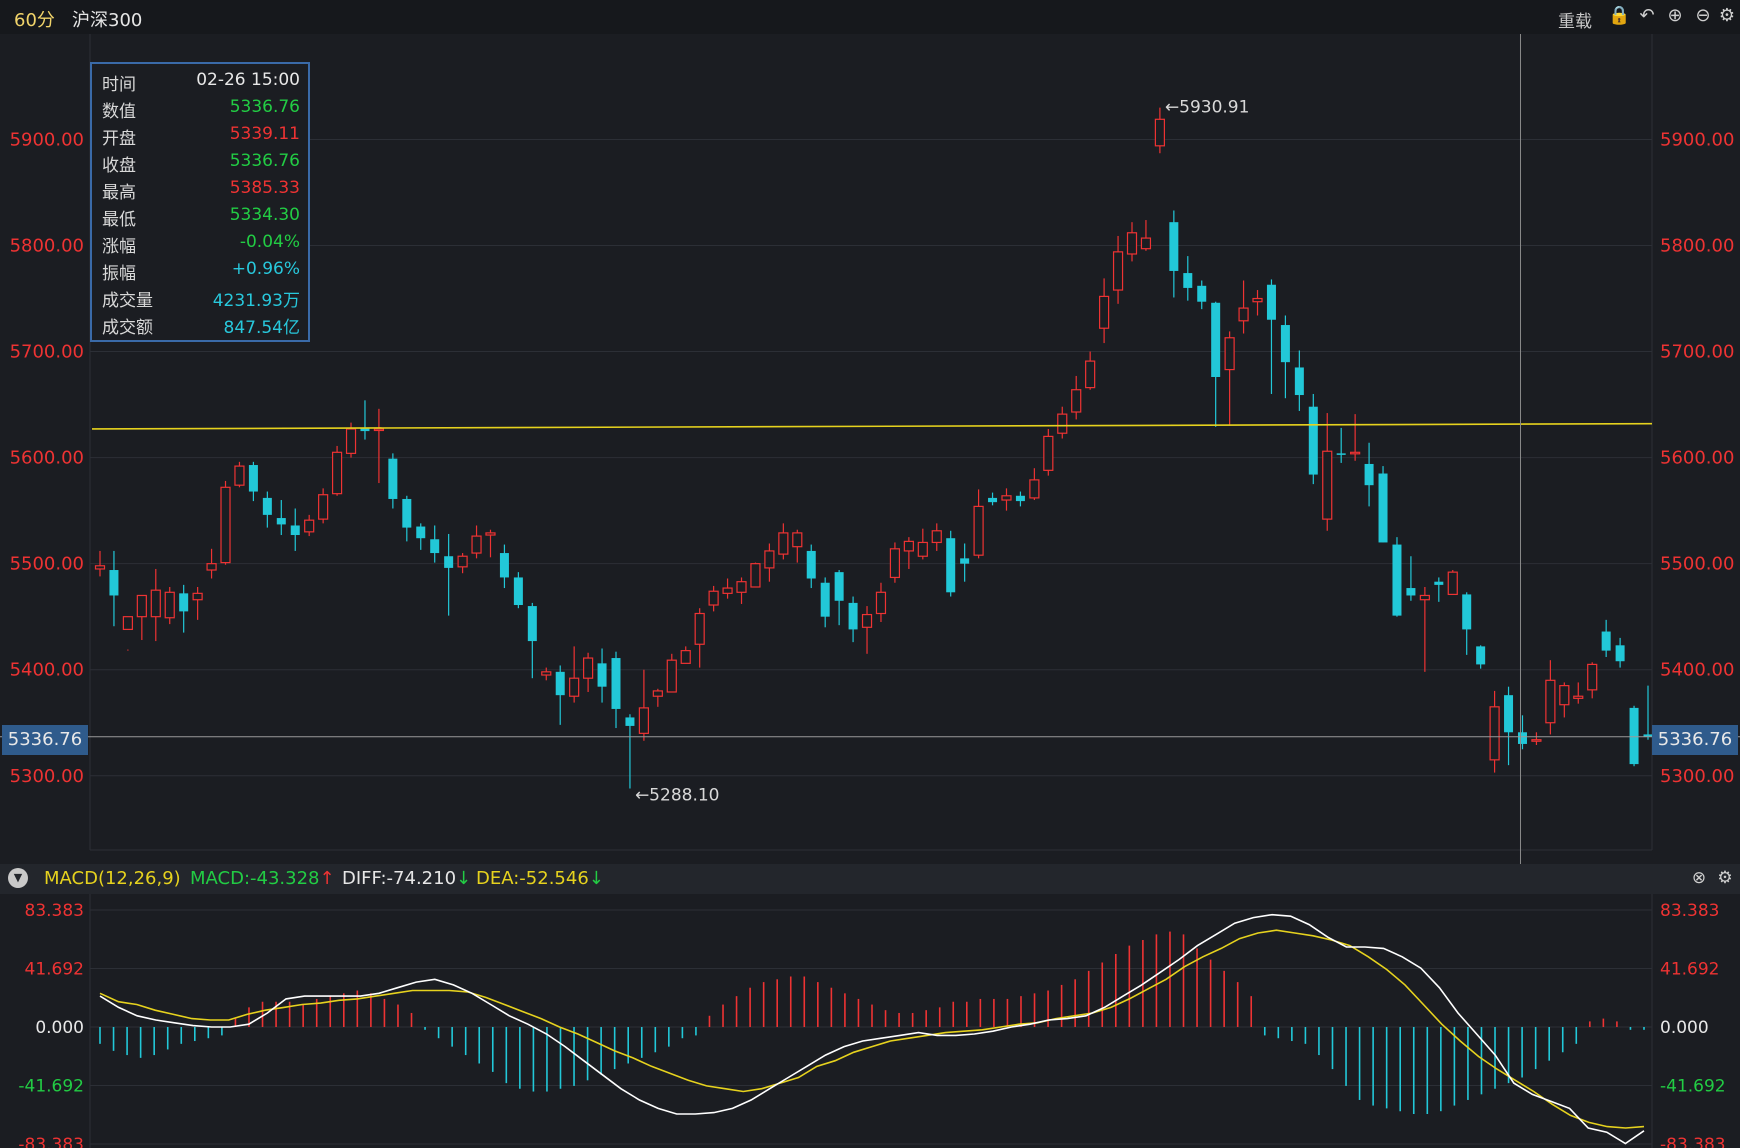 Image resolution: width=1740 pixels, height=1148 pixels. Describe the element at coordinates (1675, 16) in the screenshot. I see `zoom-in-icon: ⊕` at that location.